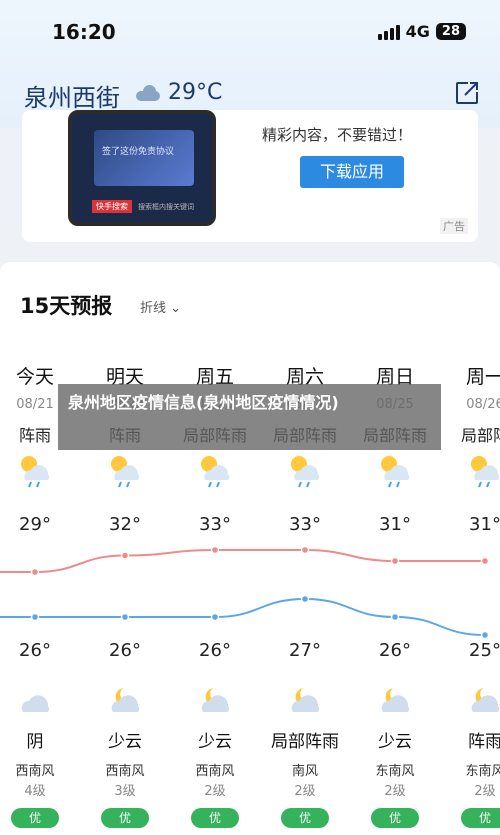 The width and height of the screenshot is (500, 835). I want to click on night-condition: 阴, so click(35, 742).